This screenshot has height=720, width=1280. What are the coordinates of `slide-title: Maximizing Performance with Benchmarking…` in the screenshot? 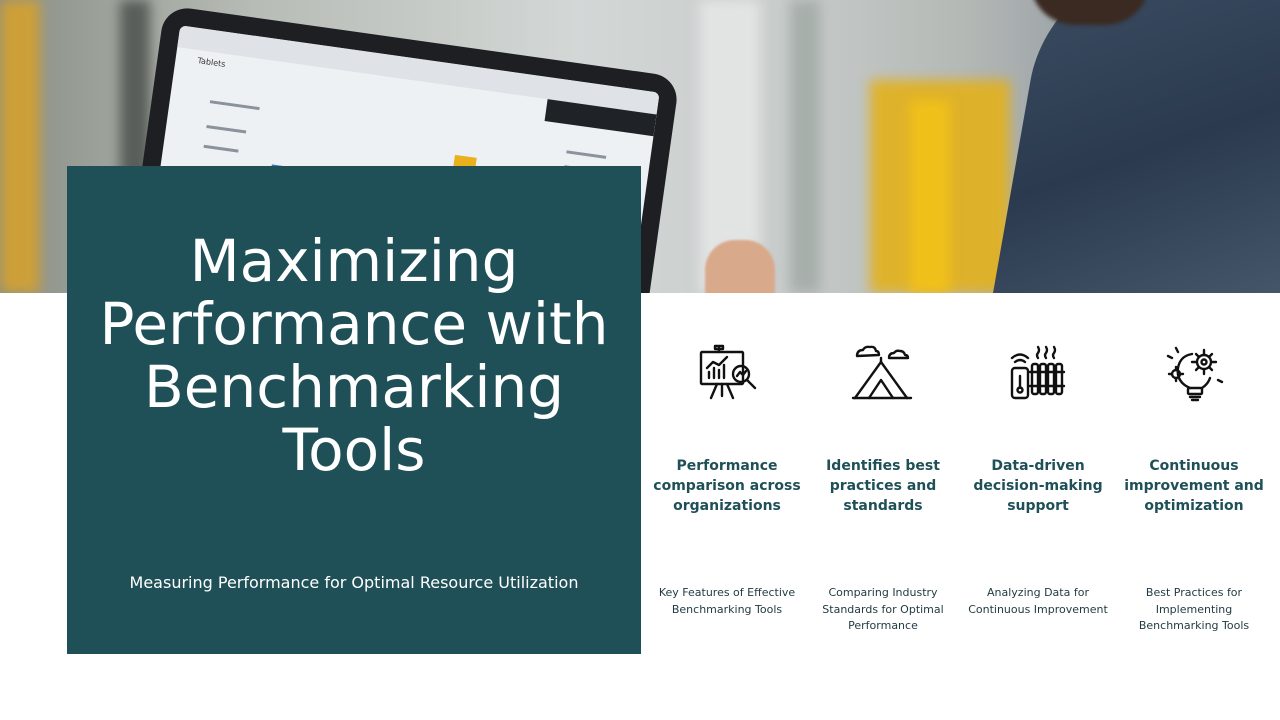 It's located at (354, 355).